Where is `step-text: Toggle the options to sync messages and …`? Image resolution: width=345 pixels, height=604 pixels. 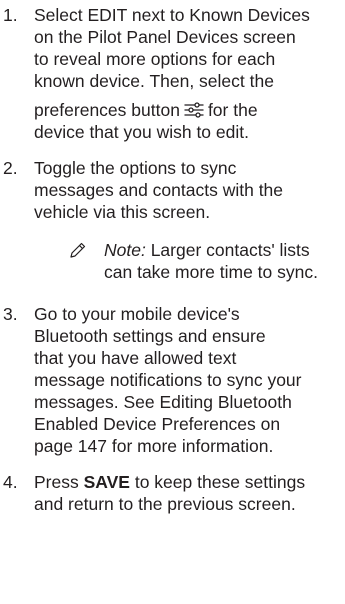
step-text: Toggle the options to sync messages and … is located at coordinates (189, 190).